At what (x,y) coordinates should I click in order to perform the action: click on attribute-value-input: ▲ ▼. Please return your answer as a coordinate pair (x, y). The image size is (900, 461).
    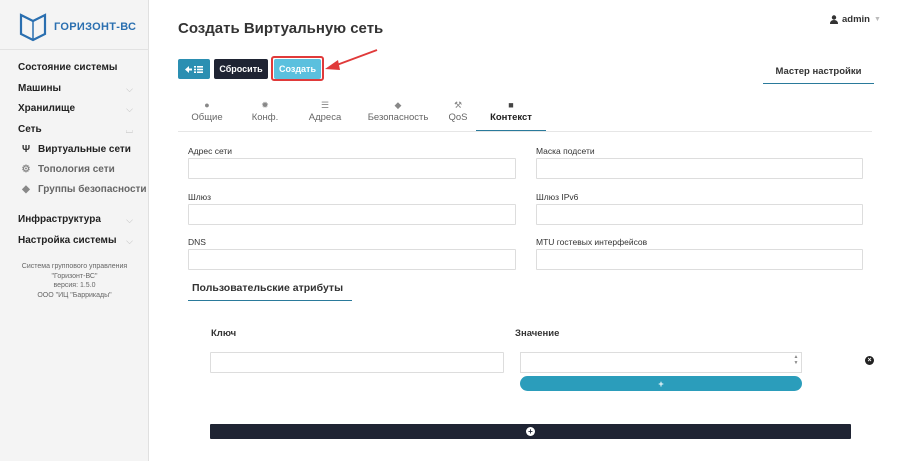
    Looking at the image, I should click on (661, 362).